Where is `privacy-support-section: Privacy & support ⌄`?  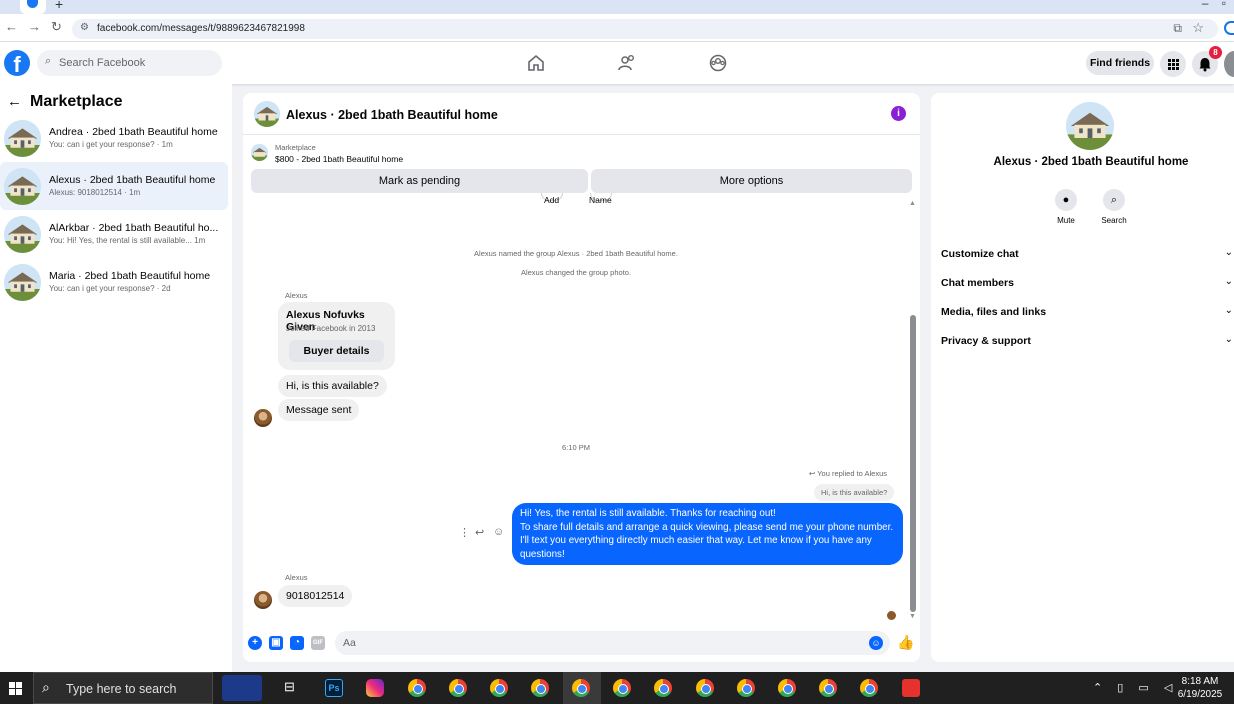 privacy-support-section: Privacy & support ⌄ is located at coordinates (1087, 340).